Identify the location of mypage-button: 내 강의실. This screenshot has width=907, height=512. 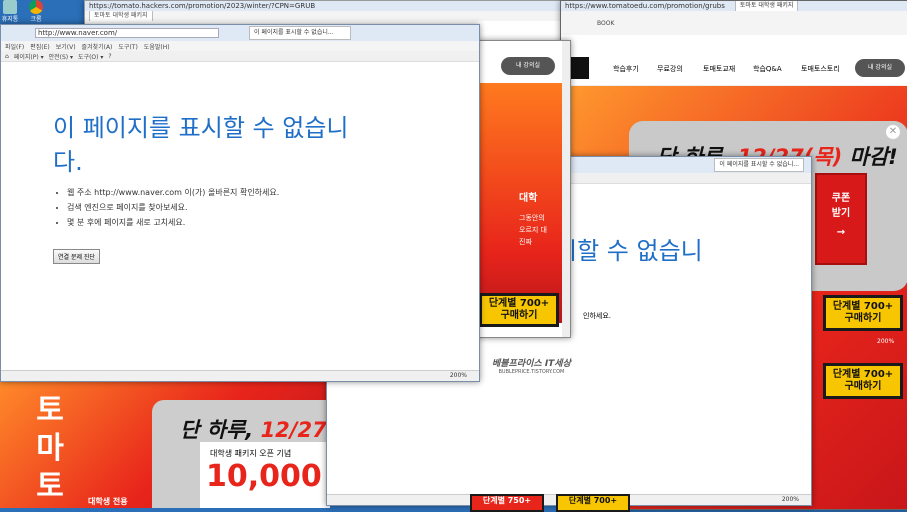
(880, 68).